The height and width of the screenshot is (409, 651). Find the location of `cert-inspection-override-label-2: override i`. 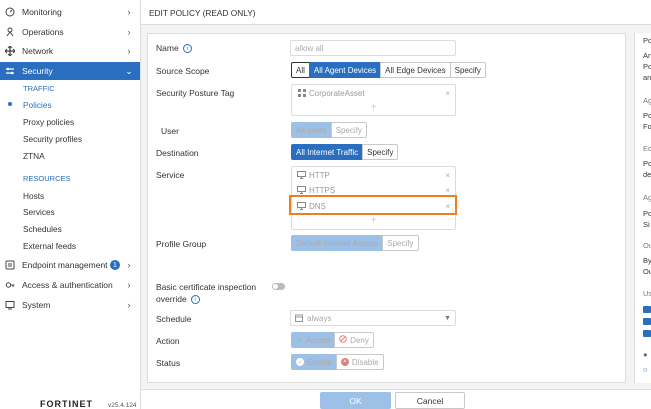

cert-inspection-override-label-2: override i is located at coordinates (178, 299).